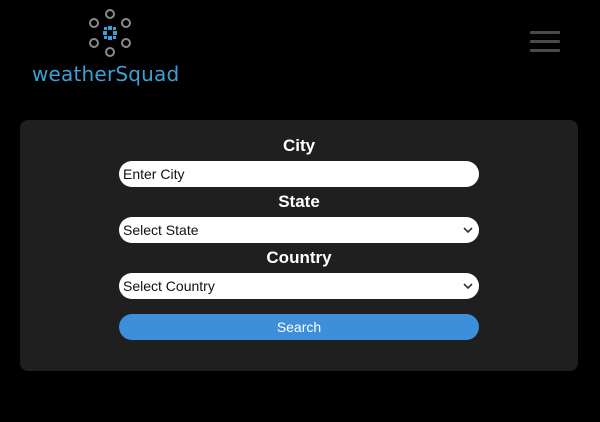 The image size is (600, 422). Describe the element at coordinates (154, 174) in the screenshot. I see `city-input-placeholder: Enter City` at that location.